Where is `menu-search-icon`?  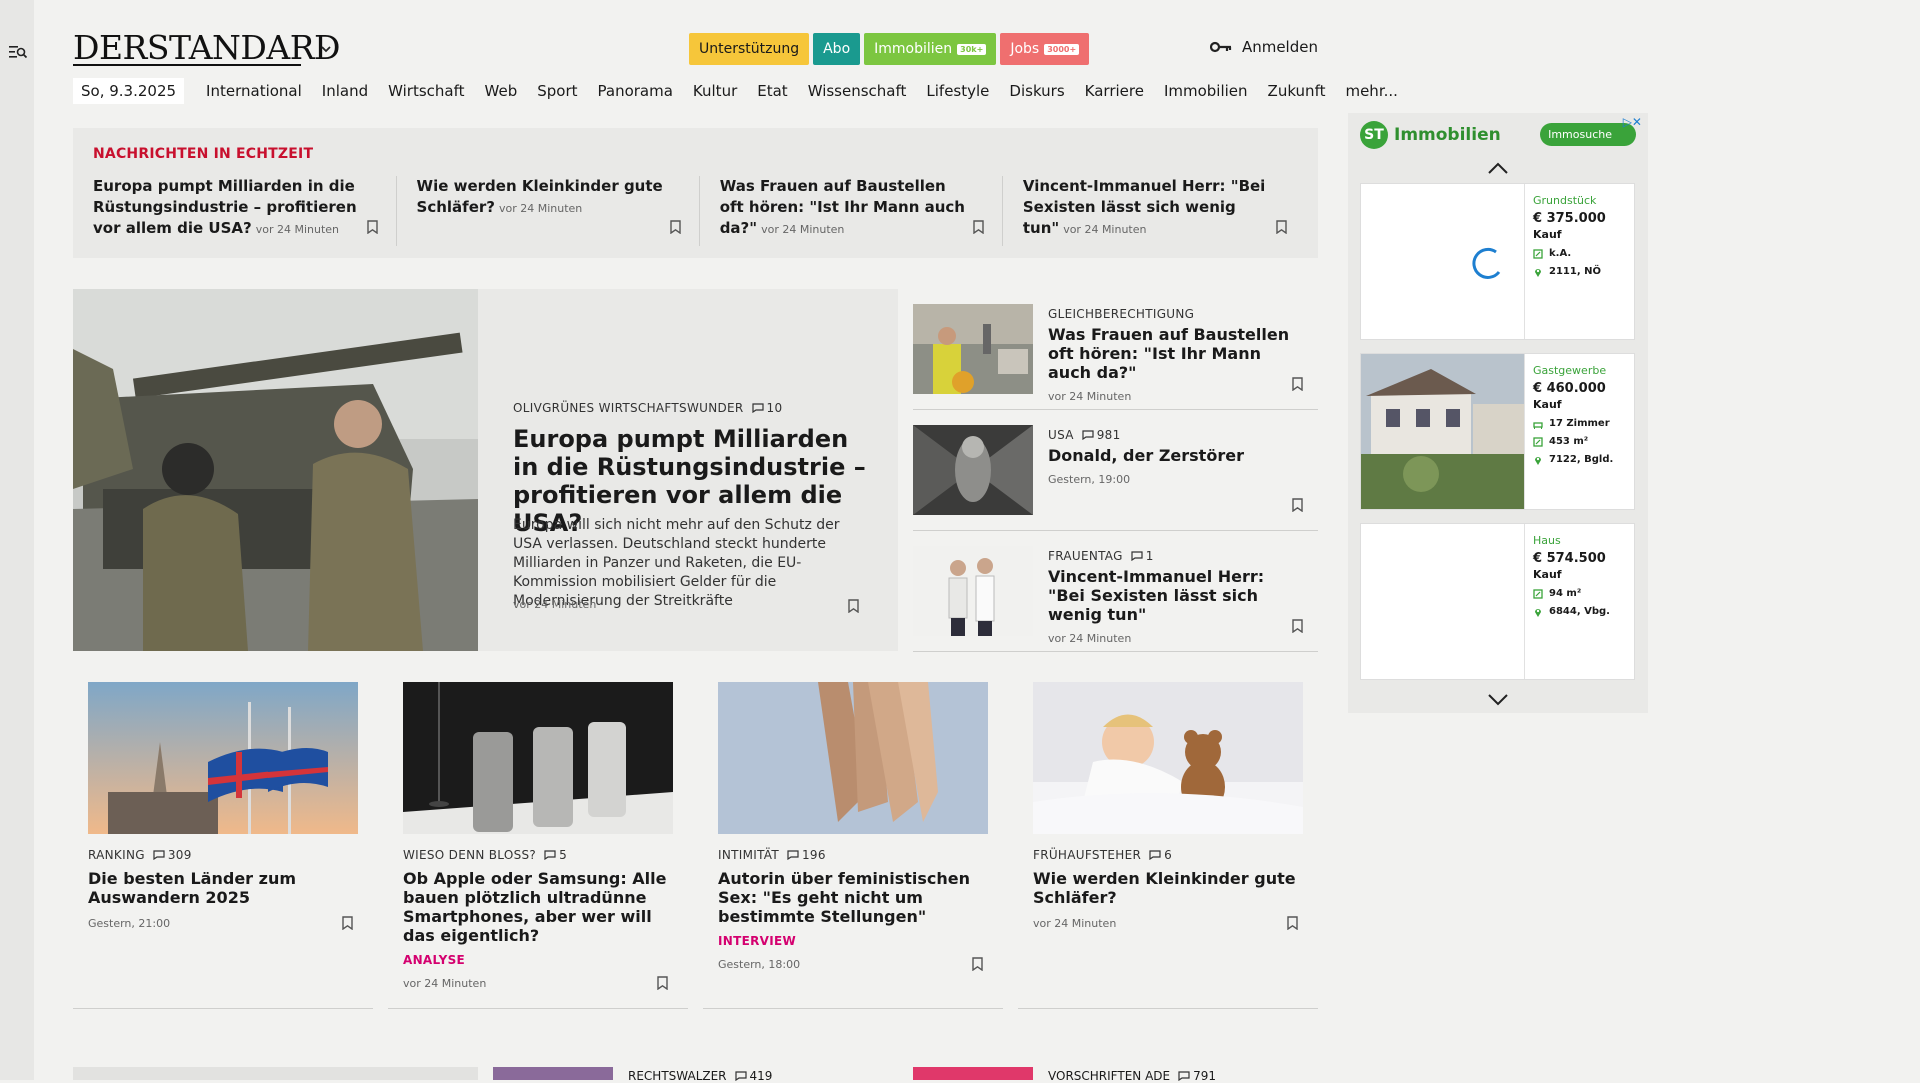 menu-search-icon is located at coordinates (18, 52).